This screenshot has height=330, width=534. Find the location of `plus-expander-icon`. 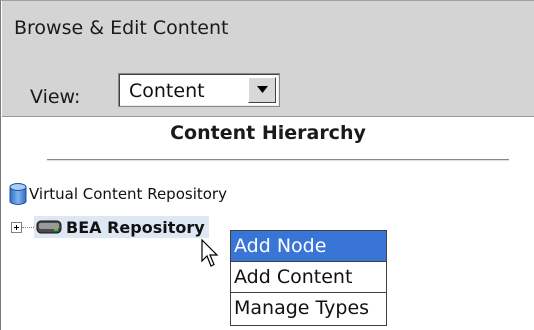

plus-expander-icon is located at coordinates (16, 227).